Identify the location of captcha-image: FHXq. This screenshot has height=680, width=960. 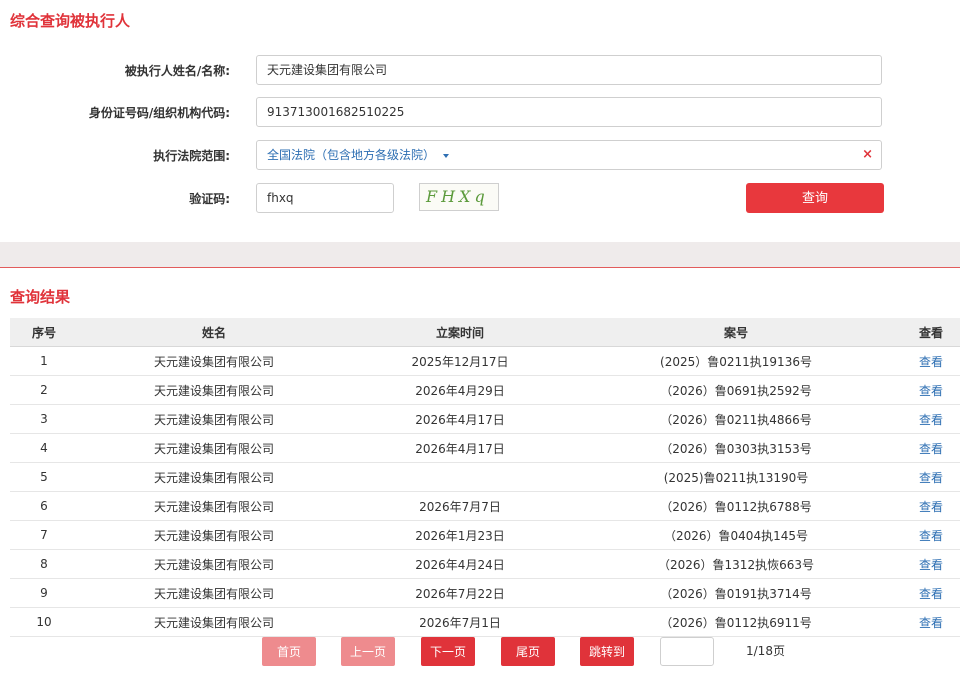
(459, 197).